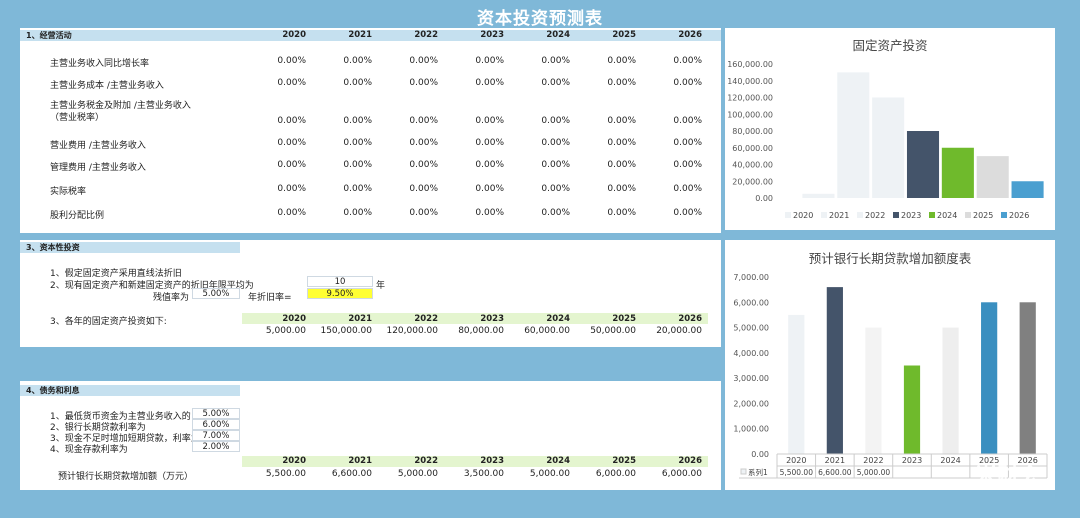 Image resolution: width=1080 pixels, height=518 pixels. Describe the element at coordinates (839, 215) in the screenshot. I see `chart1-legend-2021: 2021` at that location.